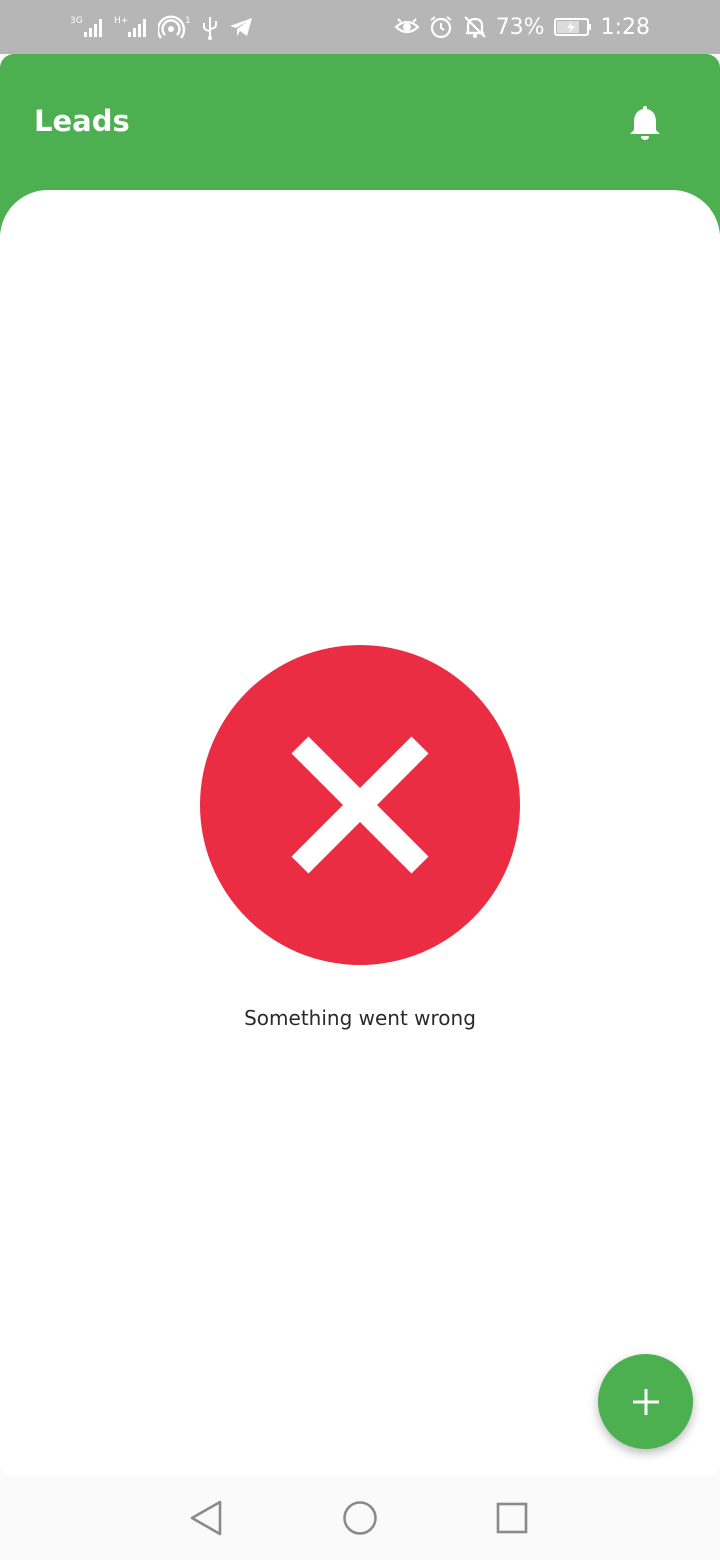  Describe the element at coordinates (625, 27) in the screenshot. I see `status-time: 1:28` at that location.